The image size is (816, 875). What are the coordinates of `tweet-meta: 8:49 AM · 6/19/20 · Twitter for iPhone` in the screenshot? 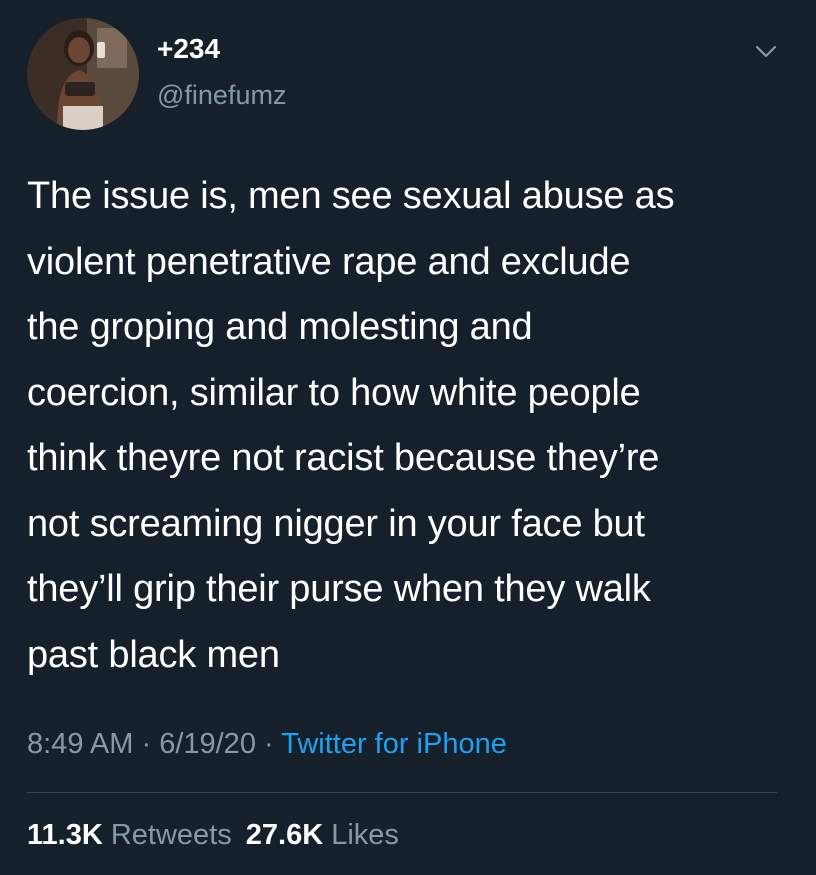 It's located at (267, 744).